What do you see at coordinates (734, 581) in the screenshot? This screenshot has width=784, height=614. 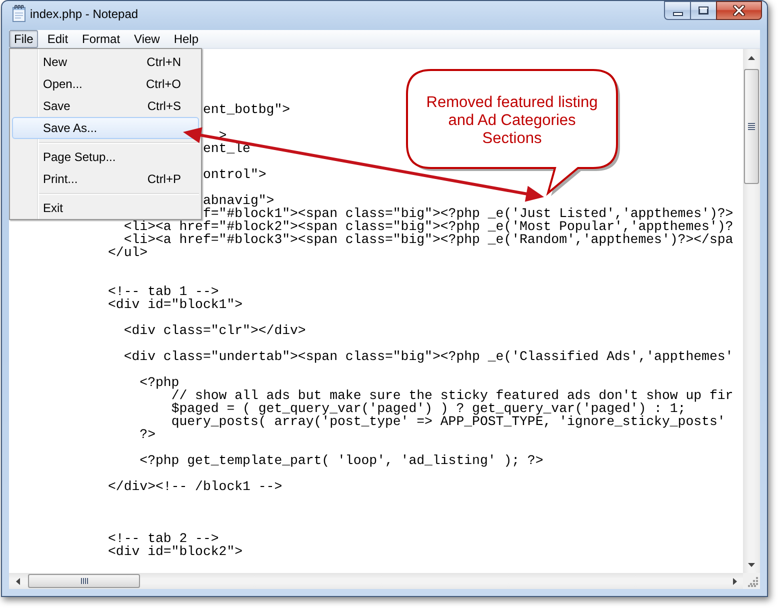 I see `right-arrow-icon` at bounding box center [734, 581].